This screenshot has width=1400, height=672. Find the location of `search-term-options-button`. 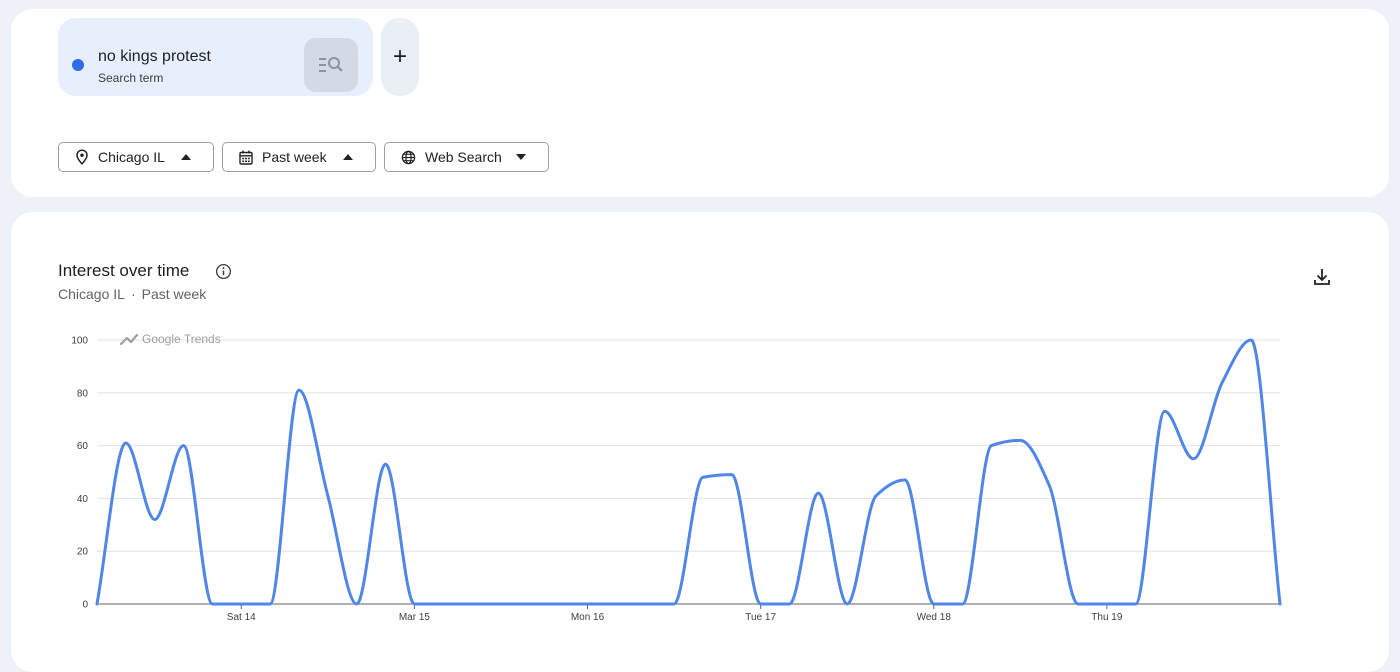

search-term-options-button is located at coordinates (331, 65).